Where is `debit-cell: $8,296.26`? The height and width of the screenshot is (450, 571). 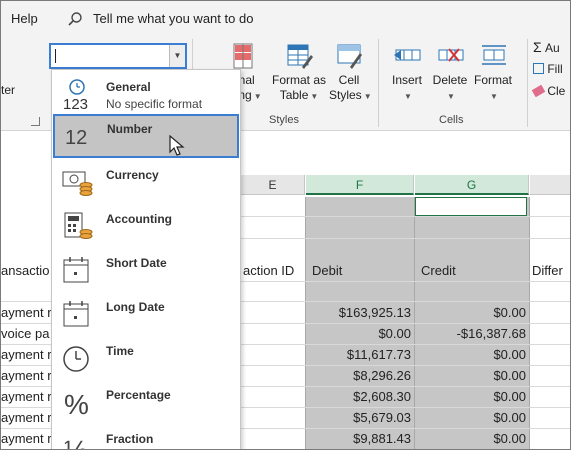 debit-cell: $8,296.26 is located at coordinates (358, 375).